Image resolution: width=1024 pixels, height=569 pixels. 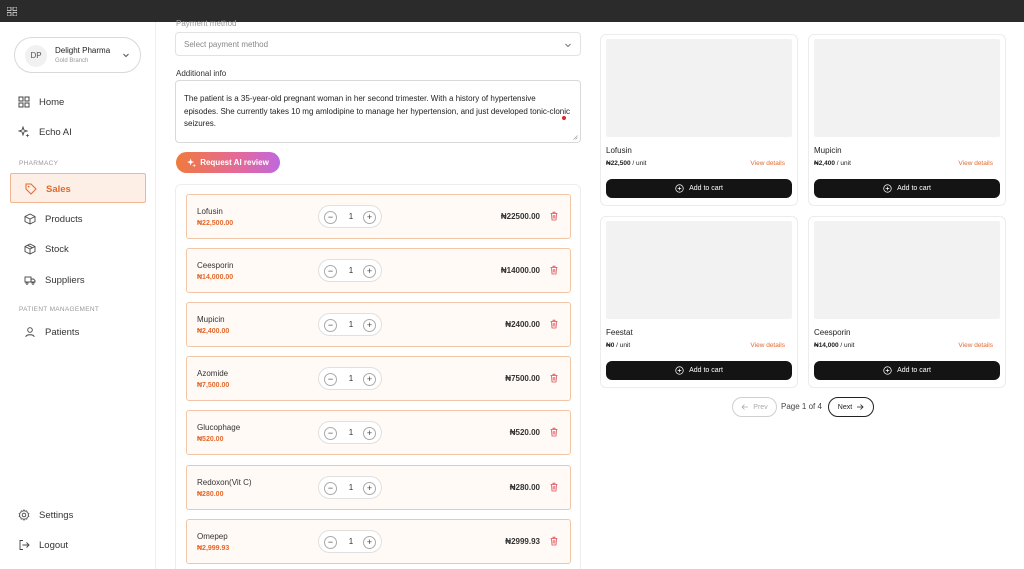 I want to click on sidebar-item-stock: Stock, so click(x=46, y=249).